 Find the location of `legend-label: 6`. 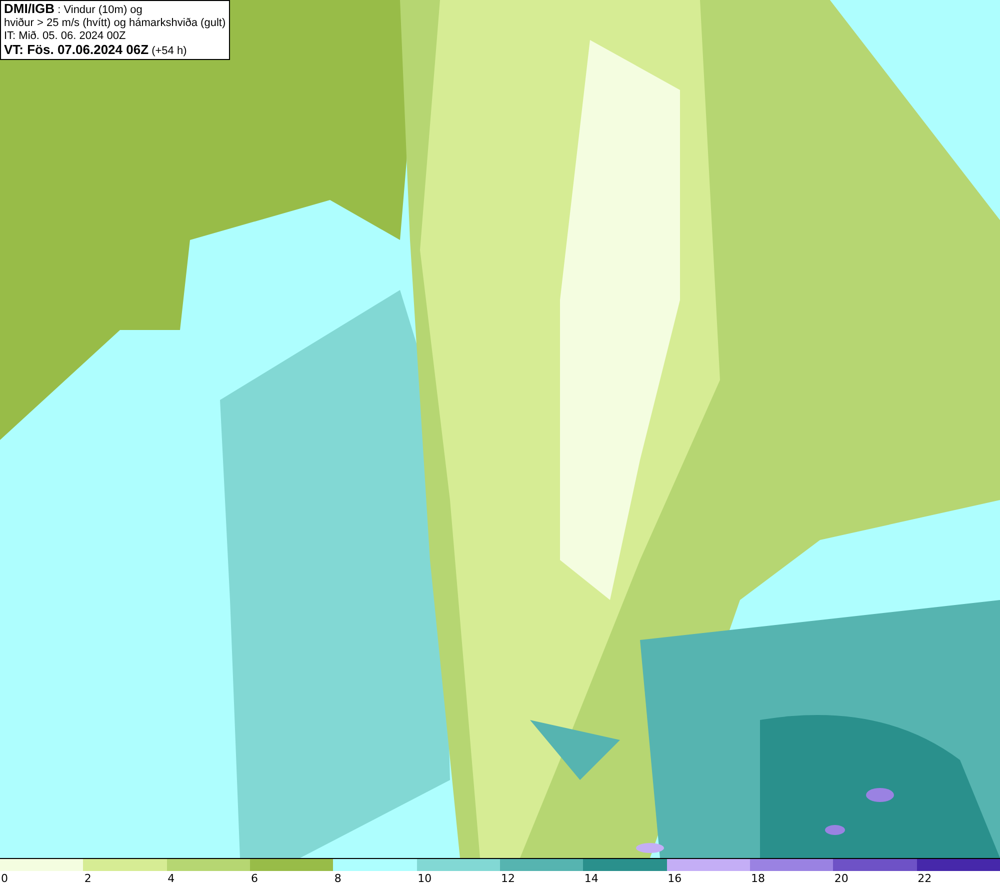

legend-label: 6 is located at coordinates (254, 878).